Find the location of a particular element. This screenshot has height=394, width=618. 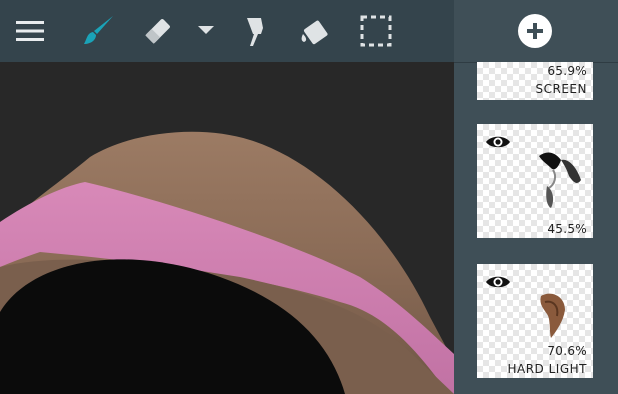

layer-blend-mode: HARD LIGHT is located at coordinates (547, 369).